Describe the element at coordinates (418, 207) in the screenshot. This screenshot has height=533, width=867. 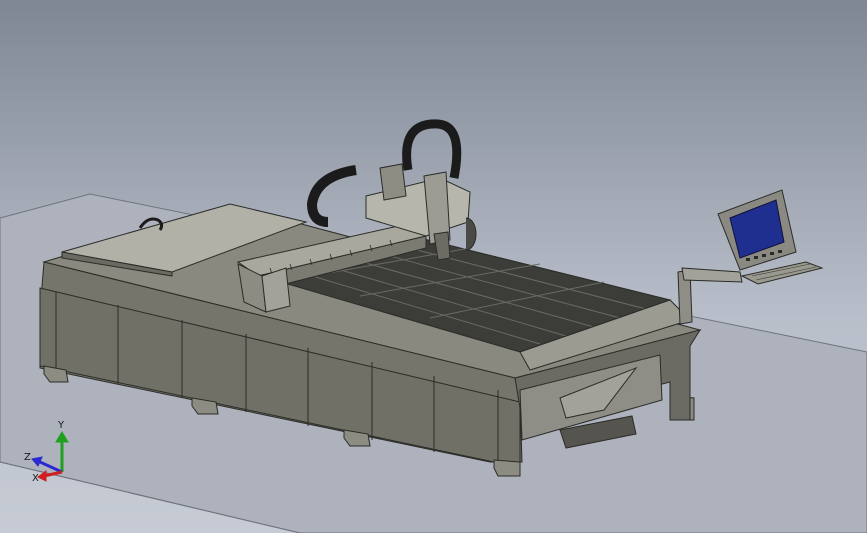
I see `head-carriage` at that location.